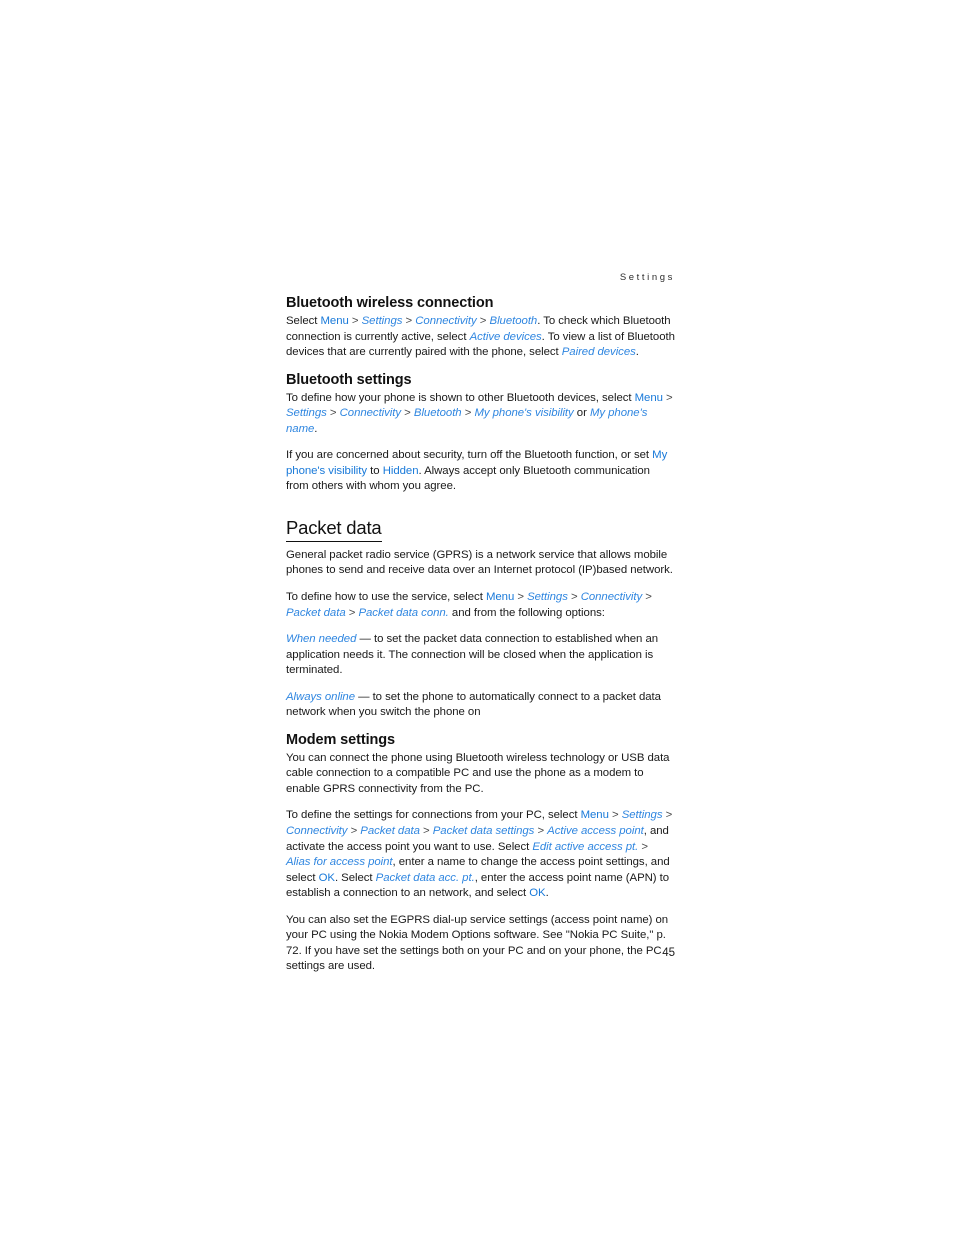 This screenshot has width=954, height=1235. I want to click on chapter-heading-wrap: Packet data, so click(480, 529).